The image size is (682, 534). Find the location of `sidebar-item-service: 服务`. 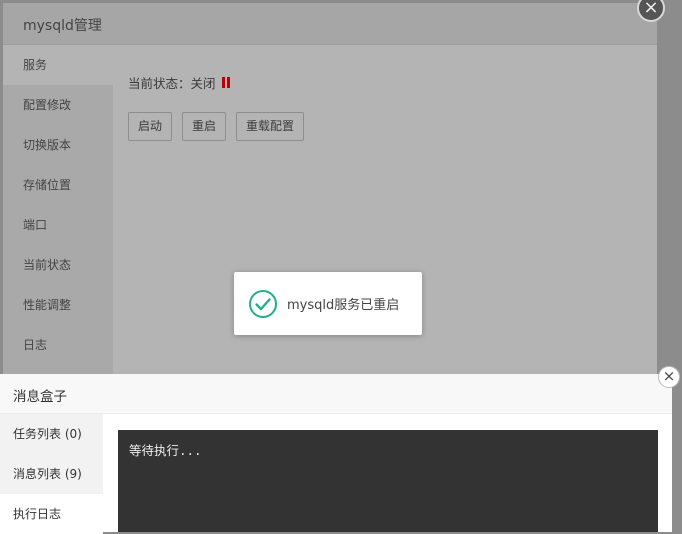

sidebar-item-service: 服务 is located at coordinates (58, 65).